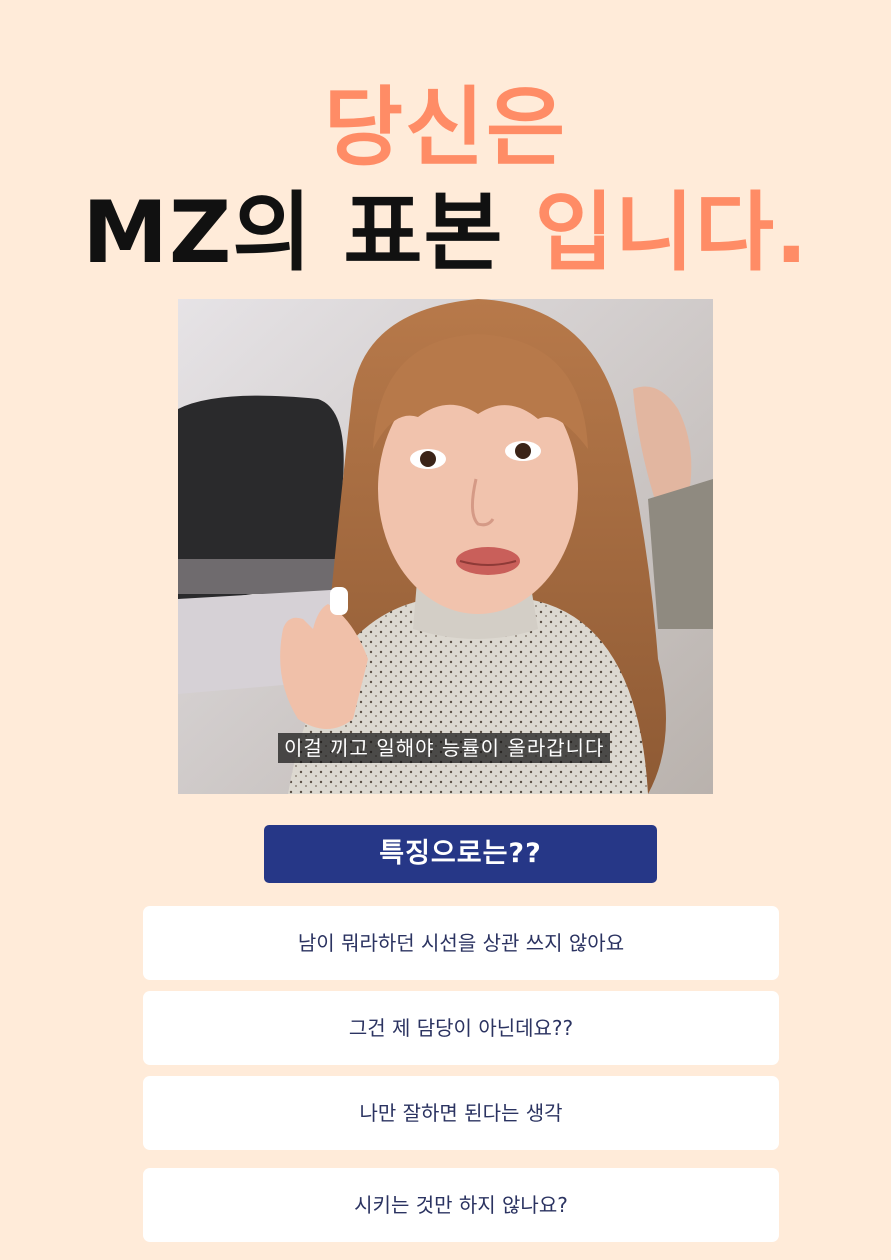 This screenshot has width=891, height=1260. Describe the element at coordinates (461, 1028) in the screenshot. I see `feature-item: 그건 제 담당이 아닌데요??` at that location.